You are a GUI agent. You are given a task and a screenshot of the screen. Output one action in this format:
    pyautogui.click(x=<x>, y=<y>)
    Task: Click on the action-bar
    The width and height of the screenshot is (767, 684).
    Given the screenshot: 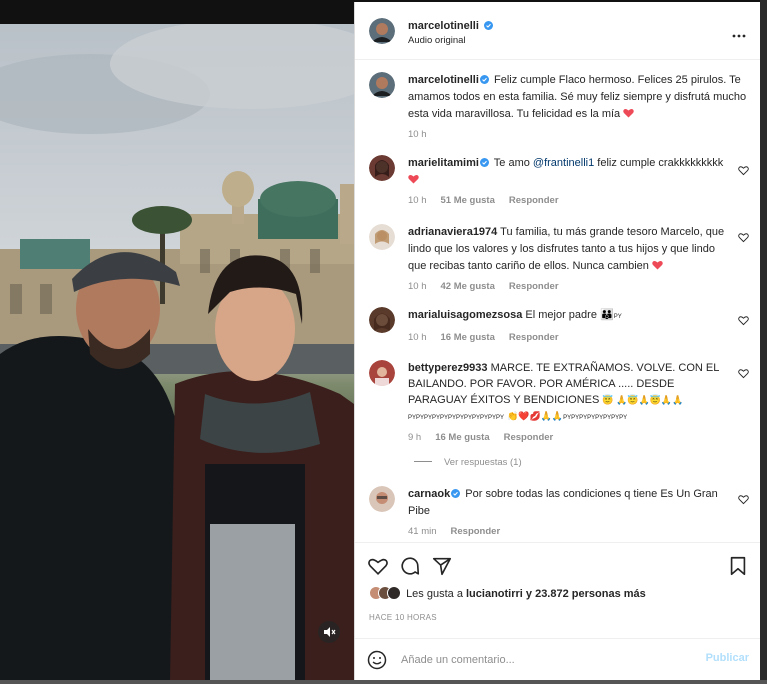 What is the action you would take?
    pyautogui.click(x=558, y=562)
    